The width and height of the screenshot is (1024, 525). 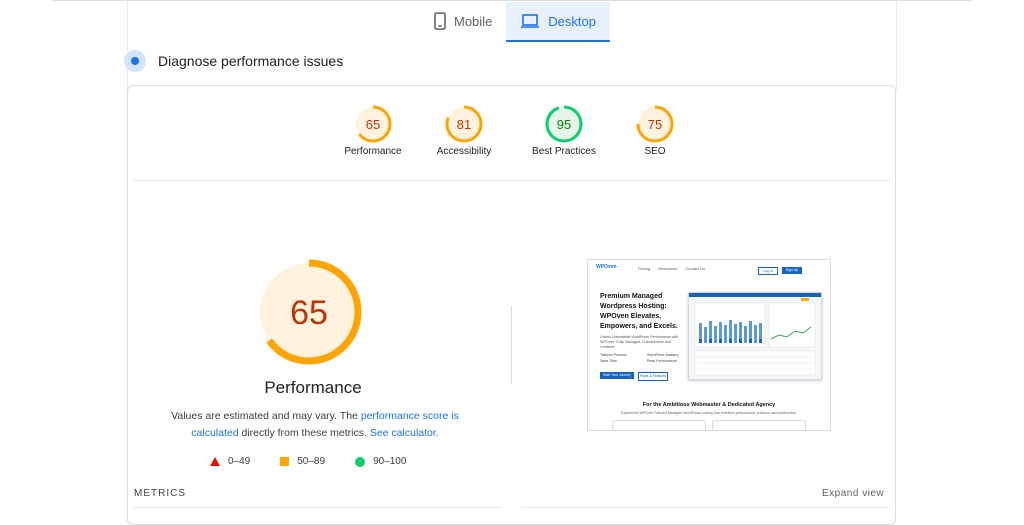 I want to click on main-score-title: Performance, so click(x=313, y=387).